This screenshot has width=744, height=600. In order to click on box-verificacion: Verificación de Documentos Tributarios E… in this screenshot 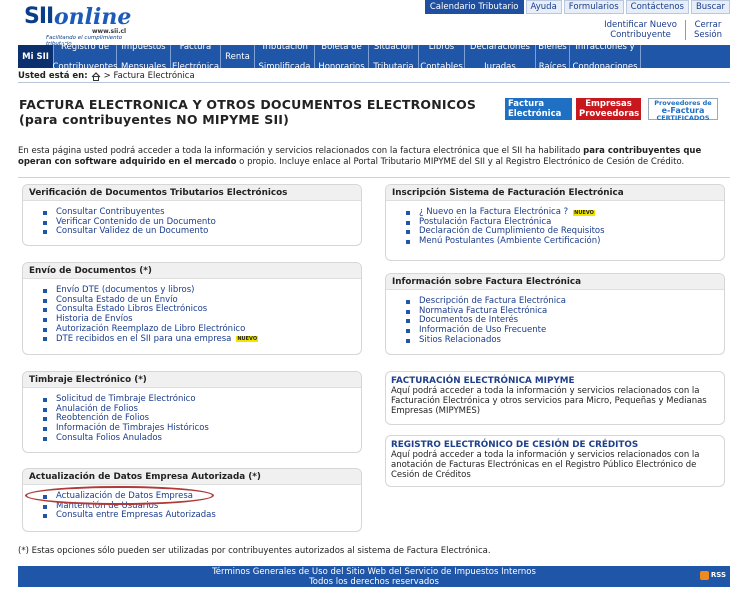, I will do `click(192, 215)`.